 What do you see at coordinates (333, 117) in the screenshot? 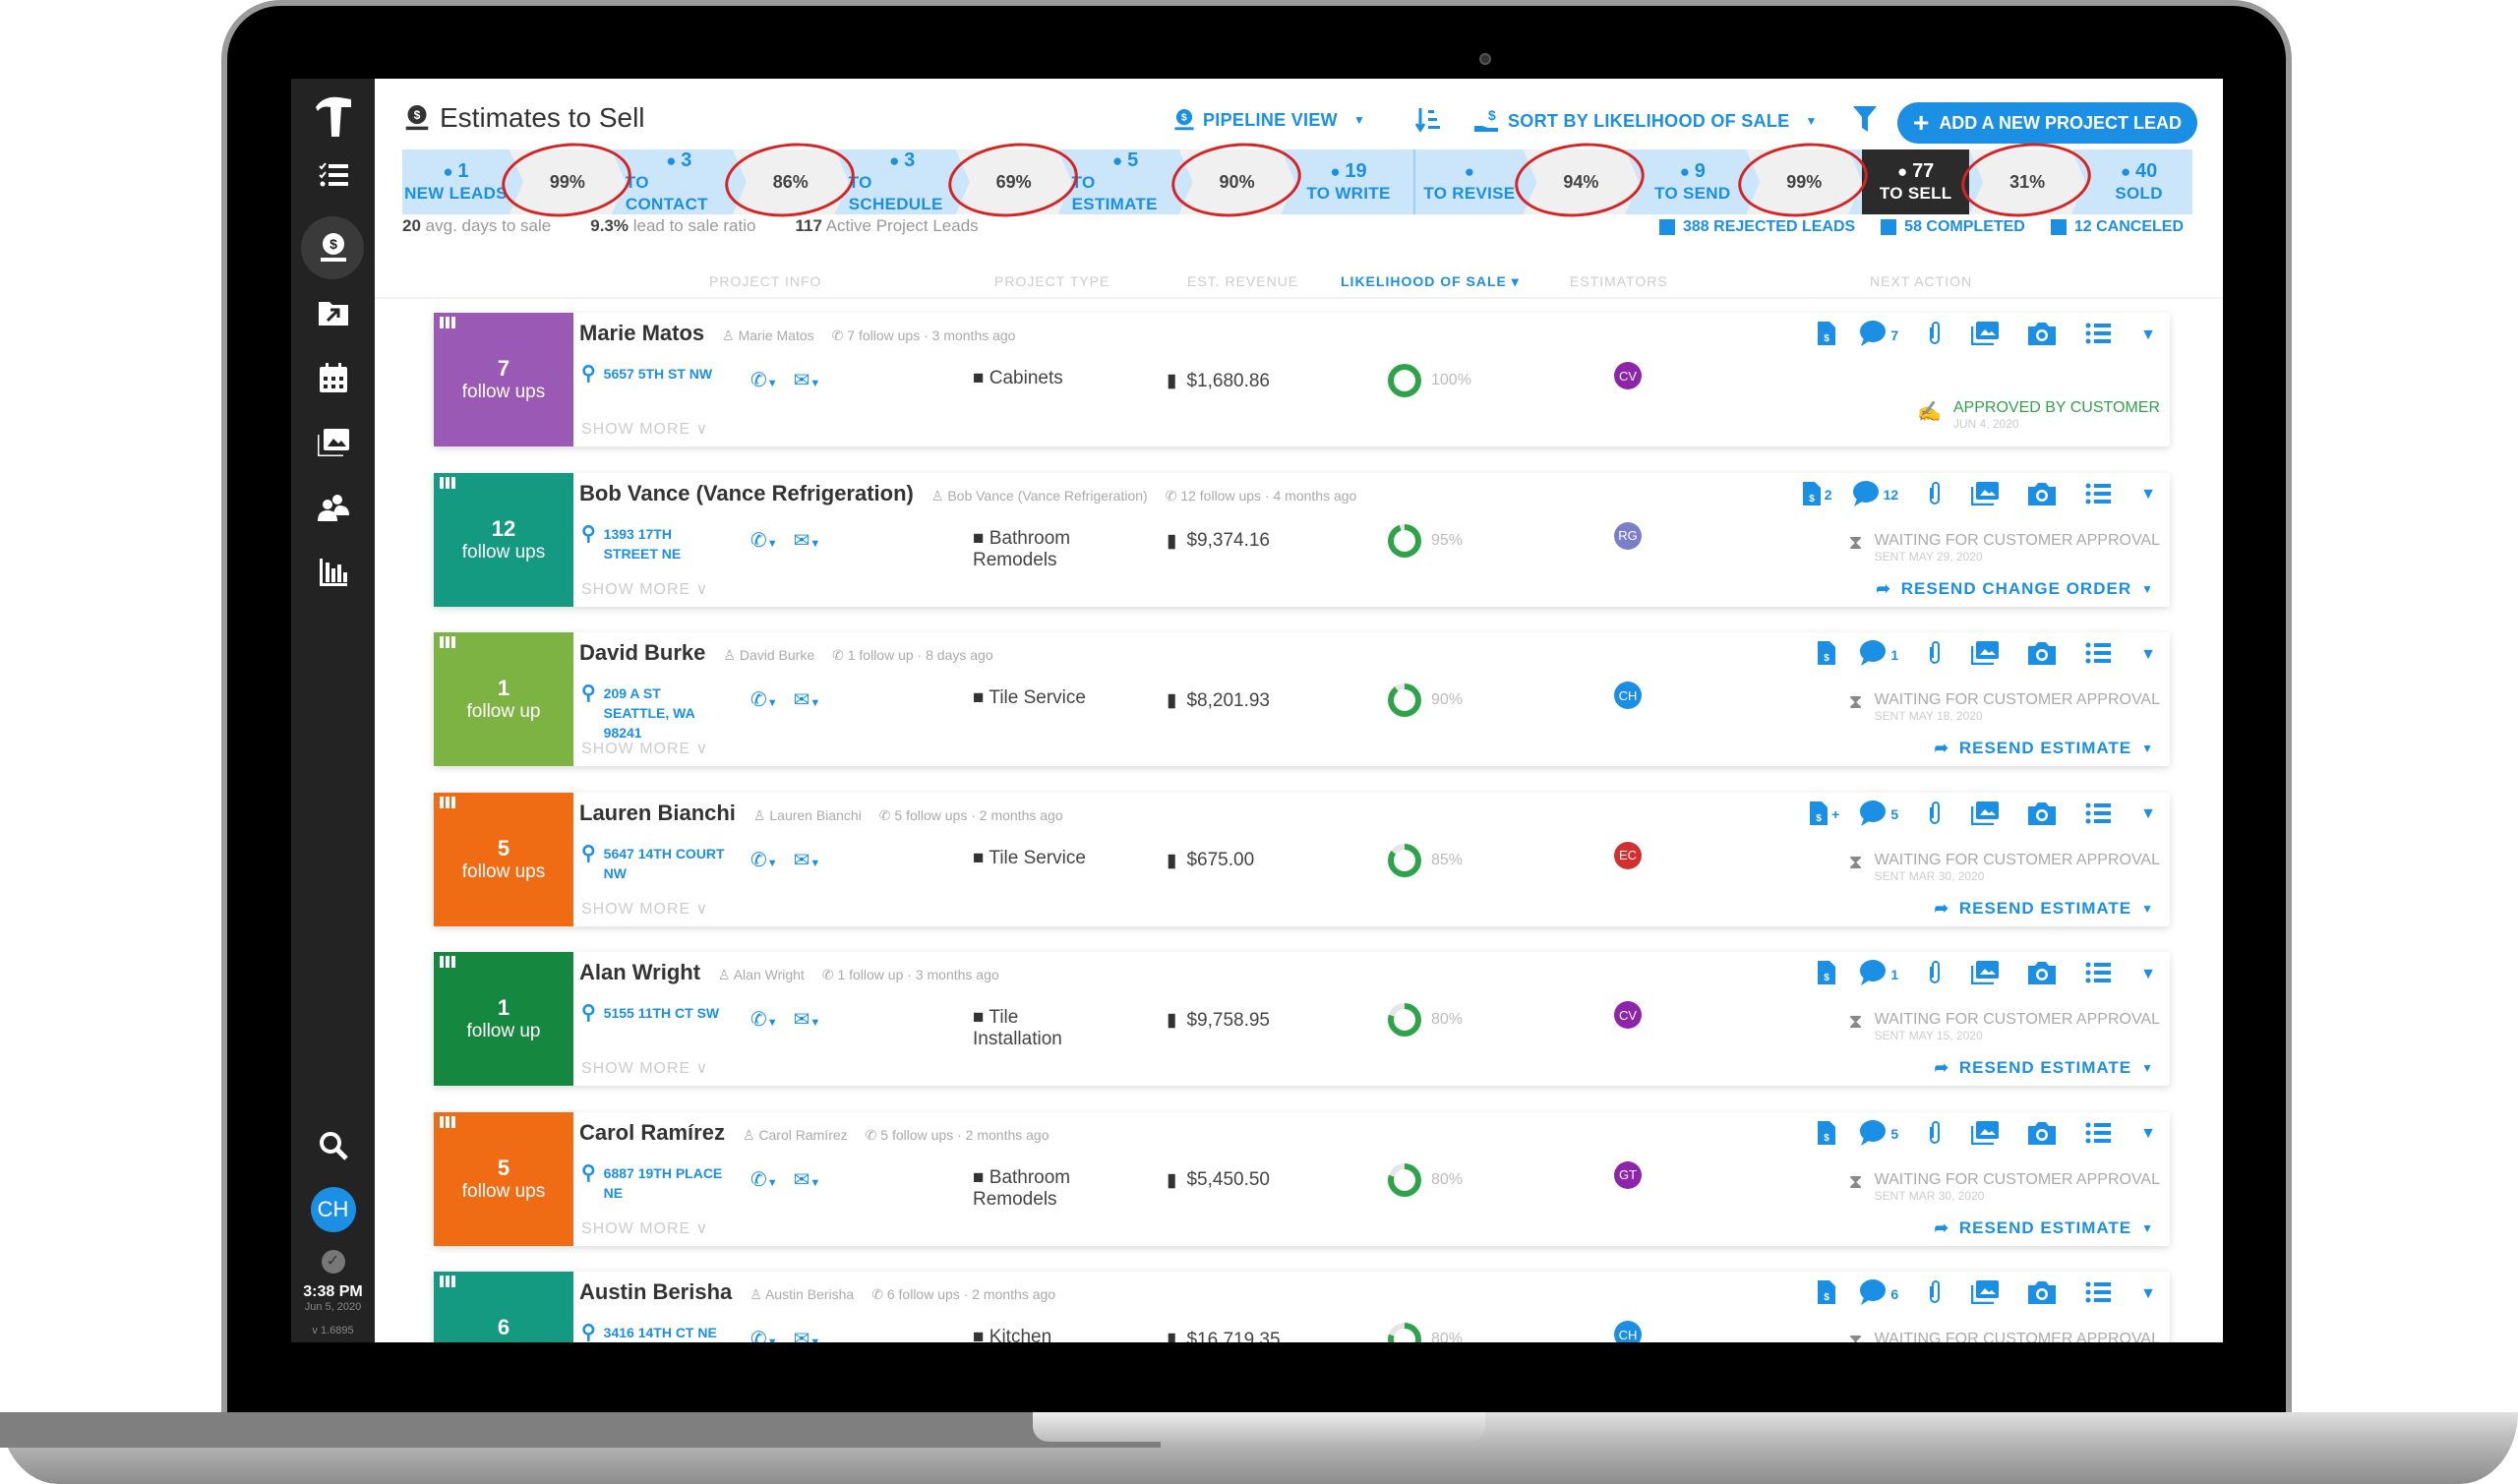
I see `hammer-logo-icon` at bounding box center [333, 117].